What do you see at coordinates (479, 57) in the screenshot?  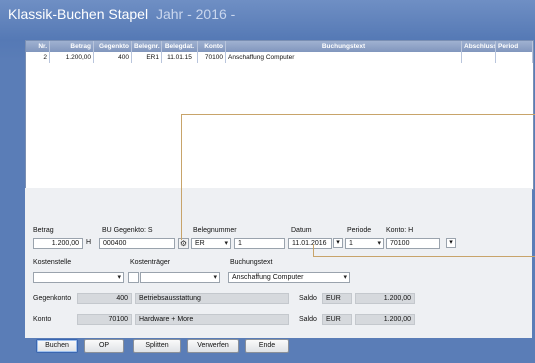 I see `cell-abschluss` at bounding box center [479, 57].